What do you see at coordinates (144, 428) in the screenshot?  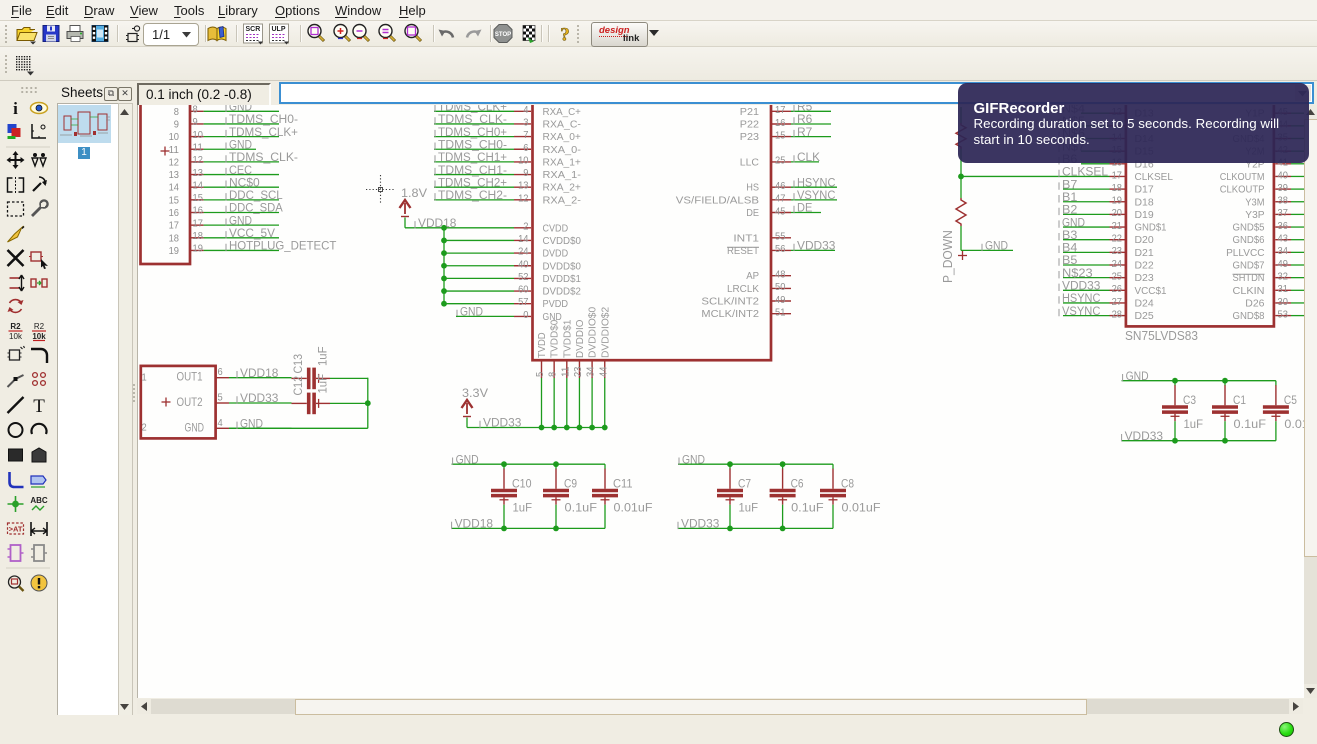 I see `svg-text: 2` at bounding box center [144, 428].